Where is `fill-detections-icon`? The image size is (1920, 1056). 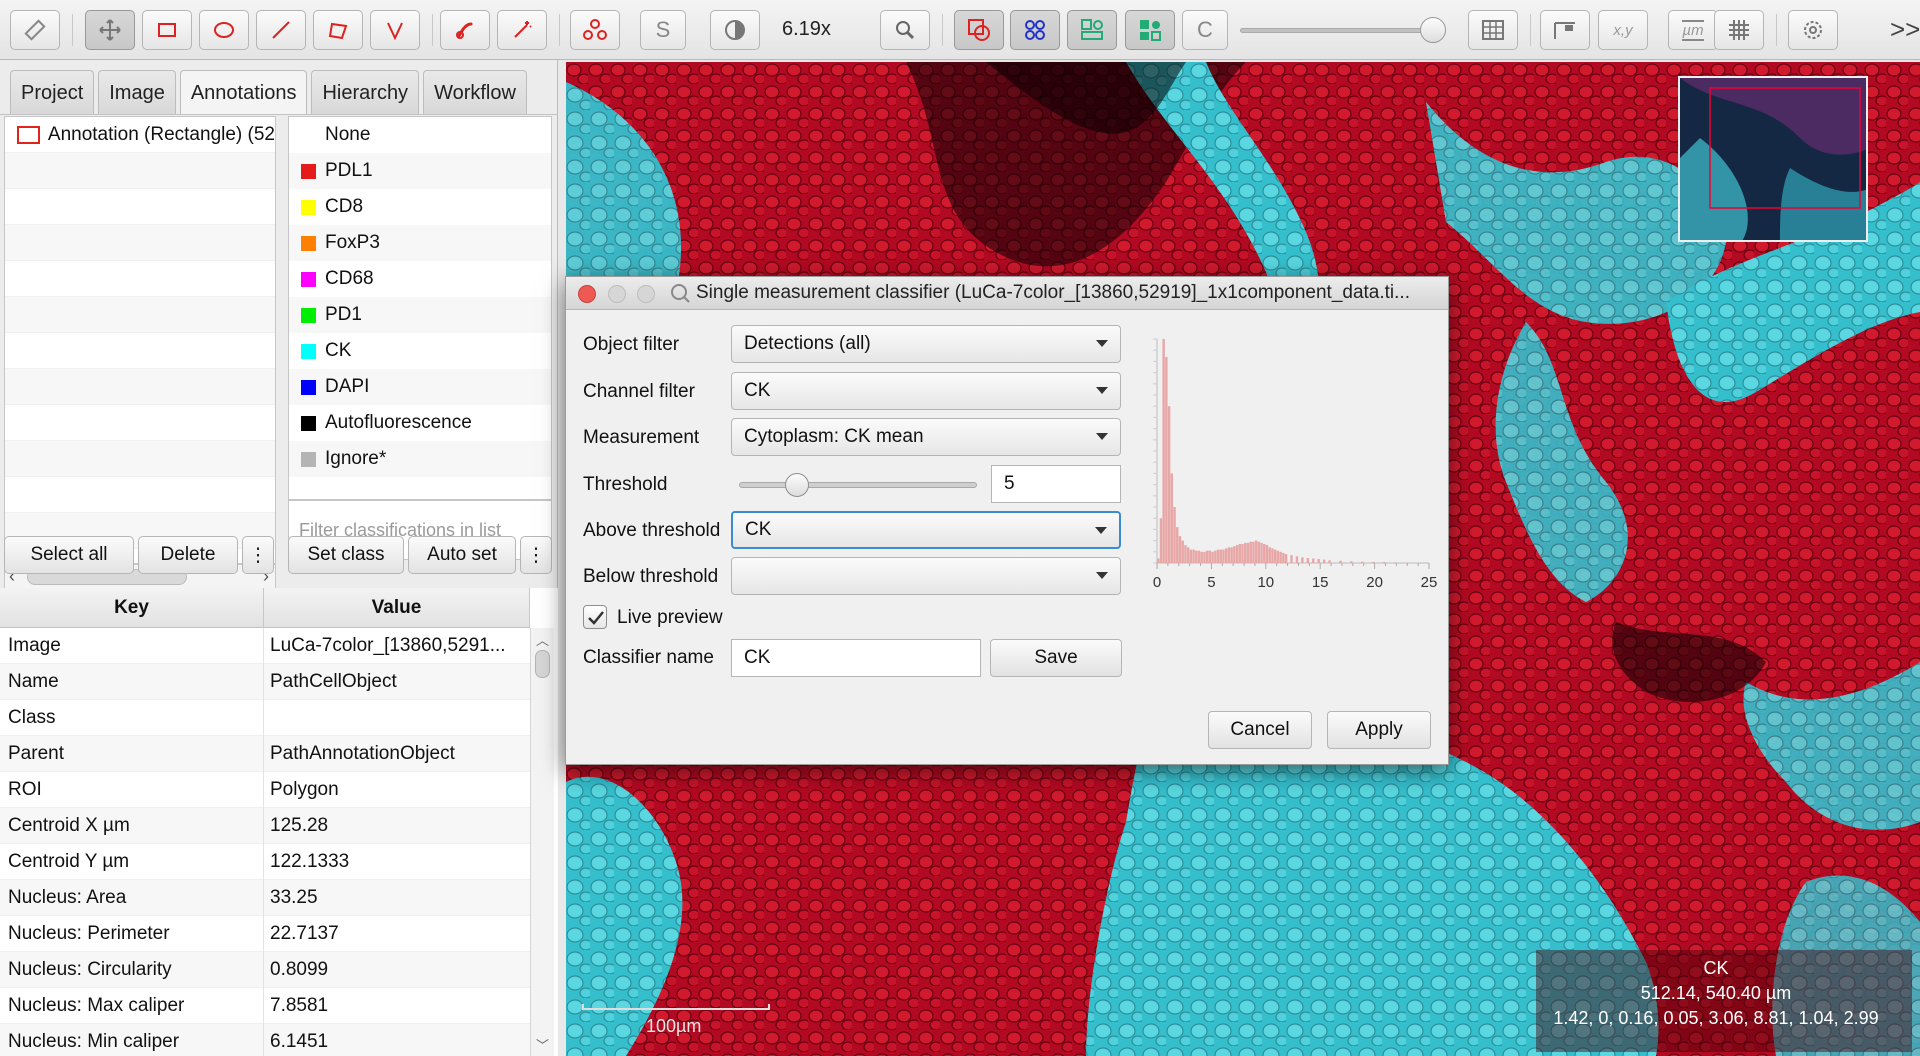
fill-detections-icon is located at coordinates (1150, 30).